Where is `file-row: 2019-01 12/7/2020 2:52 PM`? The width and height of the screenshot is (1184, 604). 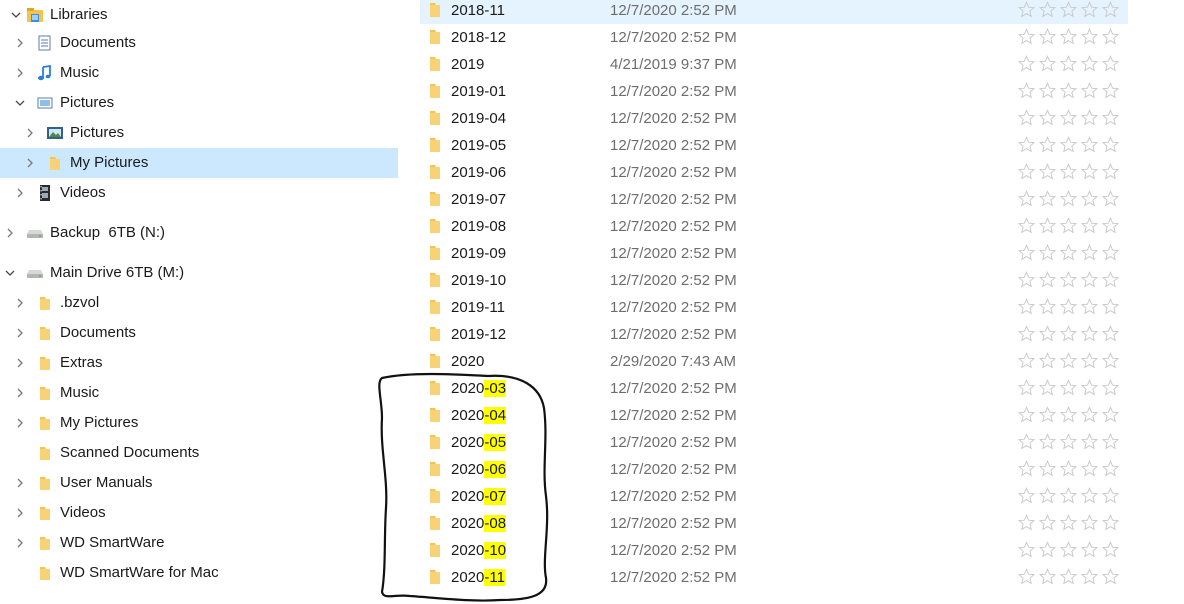
file-row: 2019-01 12/7/2020 2:52 PM is located at coordinates (774, 91).